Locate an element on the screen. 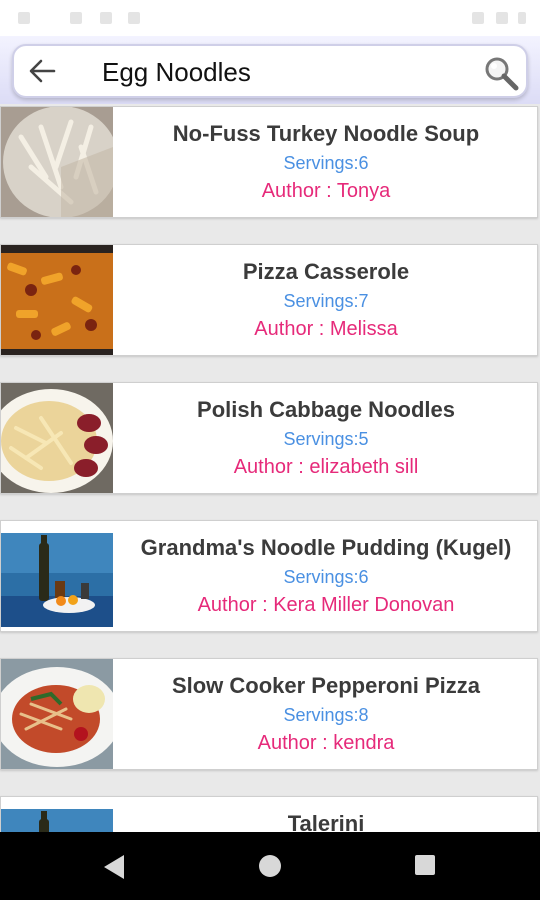  navigation-bar is located at coordinates (270, 866).